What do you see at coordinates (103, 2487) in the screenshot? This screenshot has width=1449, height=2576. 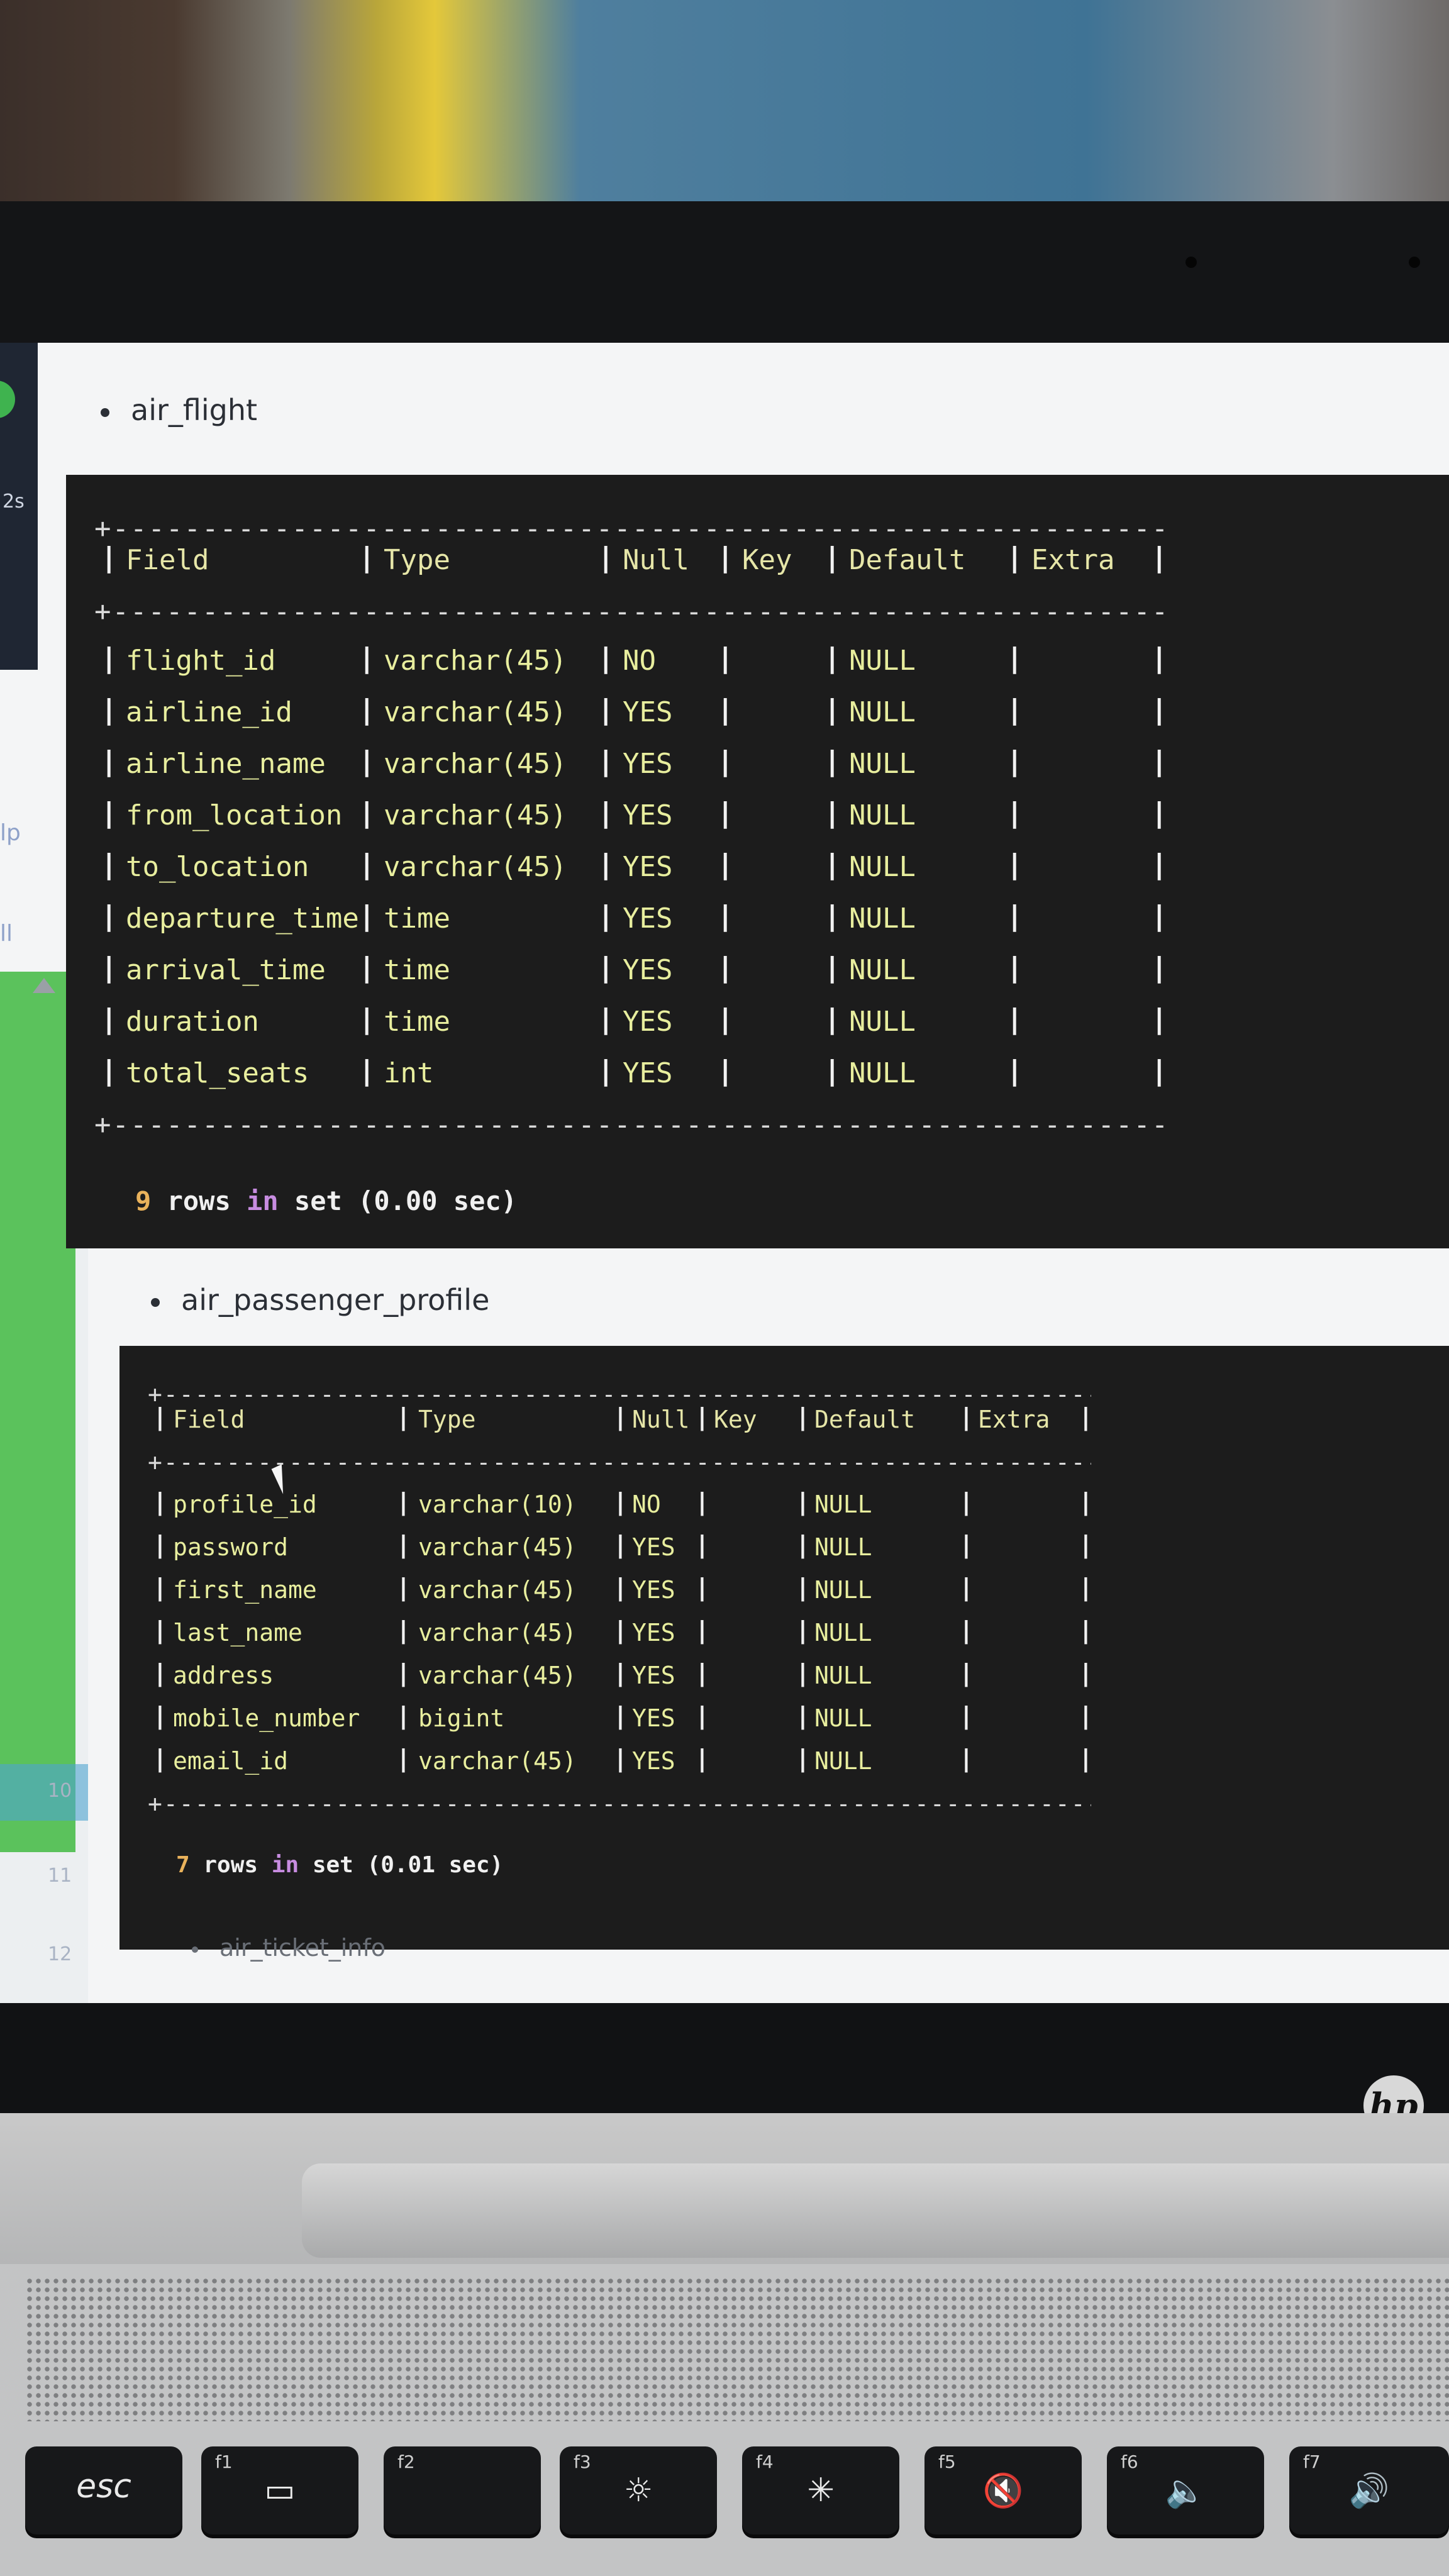 I see `esc-key-icon: esc` at bounding box center [103, 2487].